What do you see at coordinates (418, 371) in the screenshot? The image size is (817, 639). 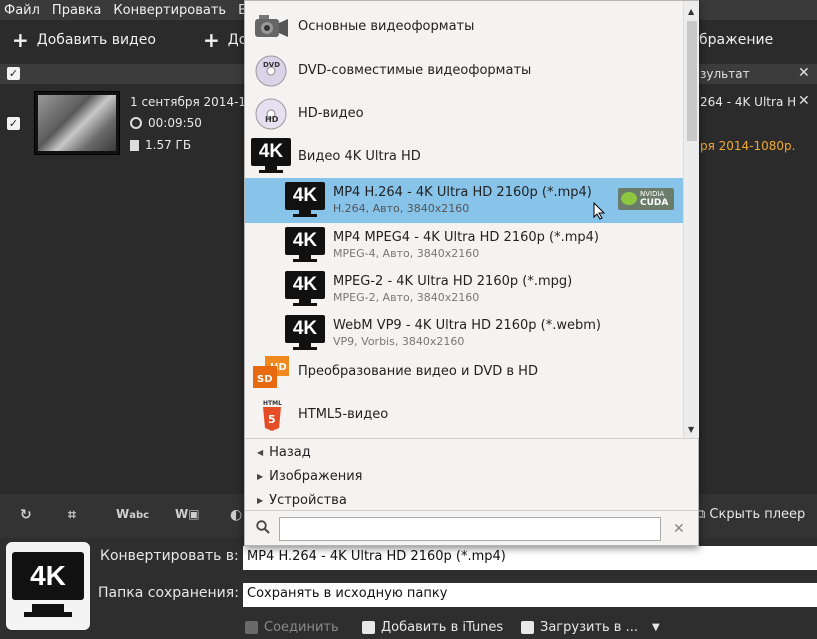 I see `category-label: Преобразование видео и DVD в HD` at bounding box center [418, 371].